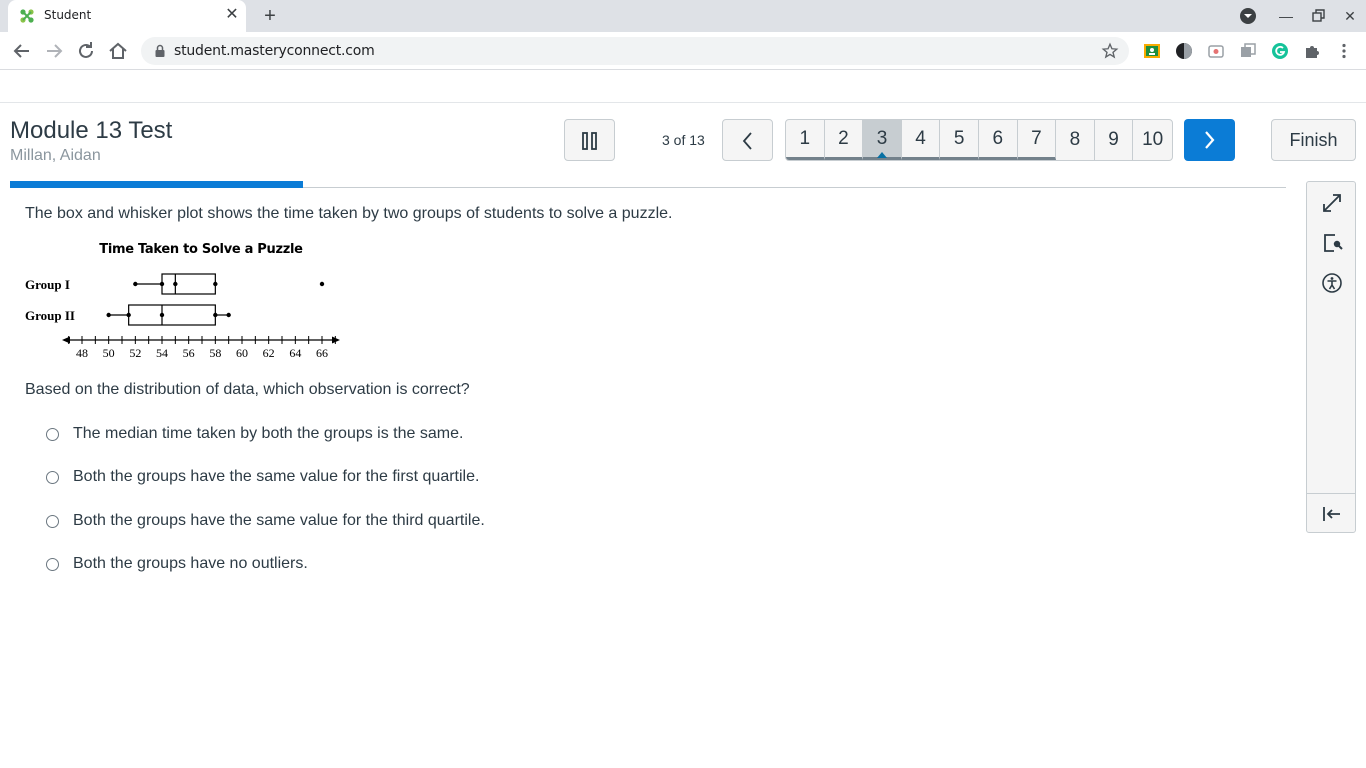 Image resolution: width=1366 pixels, height=768 pixels. Describe the element at coordinates (1248, 51) in the screenshot. I see `tab-manager-extension-icon` at that location.